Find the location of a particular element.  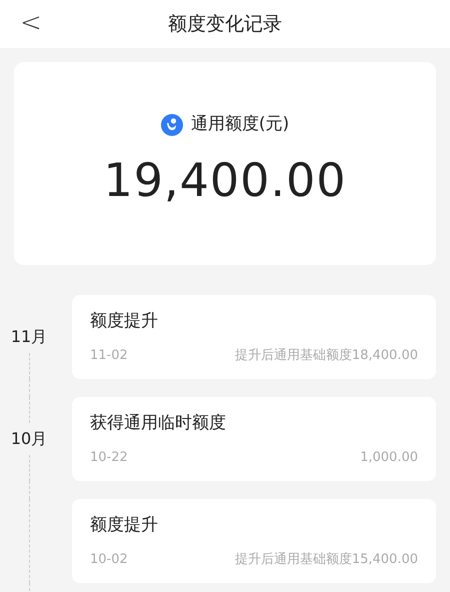

record-detail: 提升后通用基础额度18,400.00 is located at coordinates (326, 355).